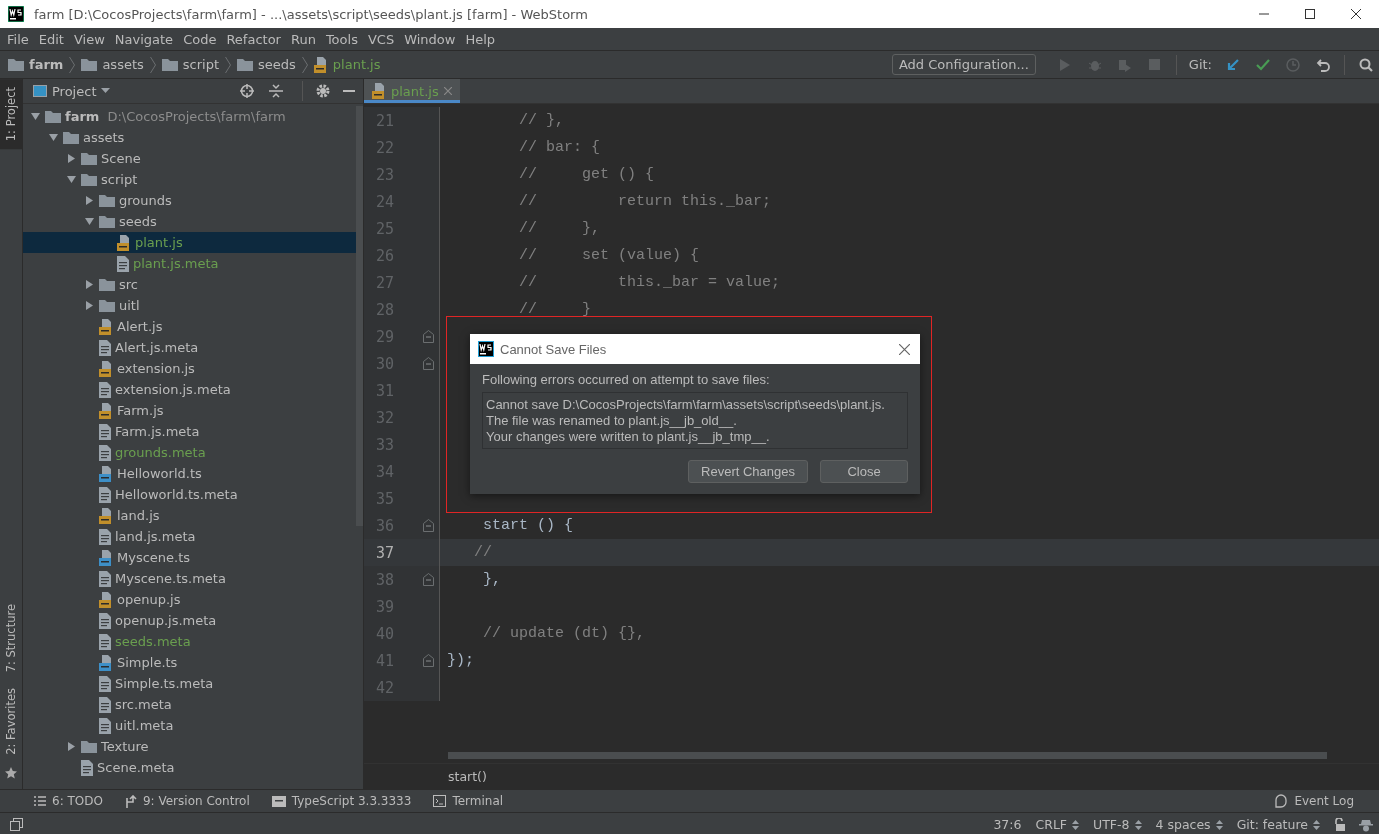  I want to click on menu-item: Run, so click(303, 39).